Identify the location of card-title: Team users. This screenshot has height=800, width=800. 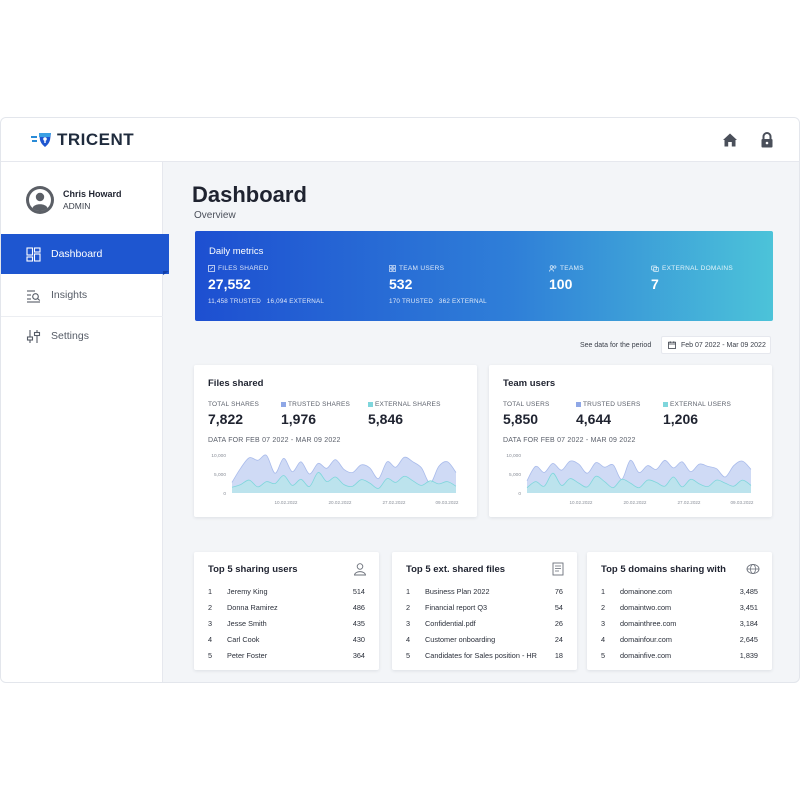
(529, 383).